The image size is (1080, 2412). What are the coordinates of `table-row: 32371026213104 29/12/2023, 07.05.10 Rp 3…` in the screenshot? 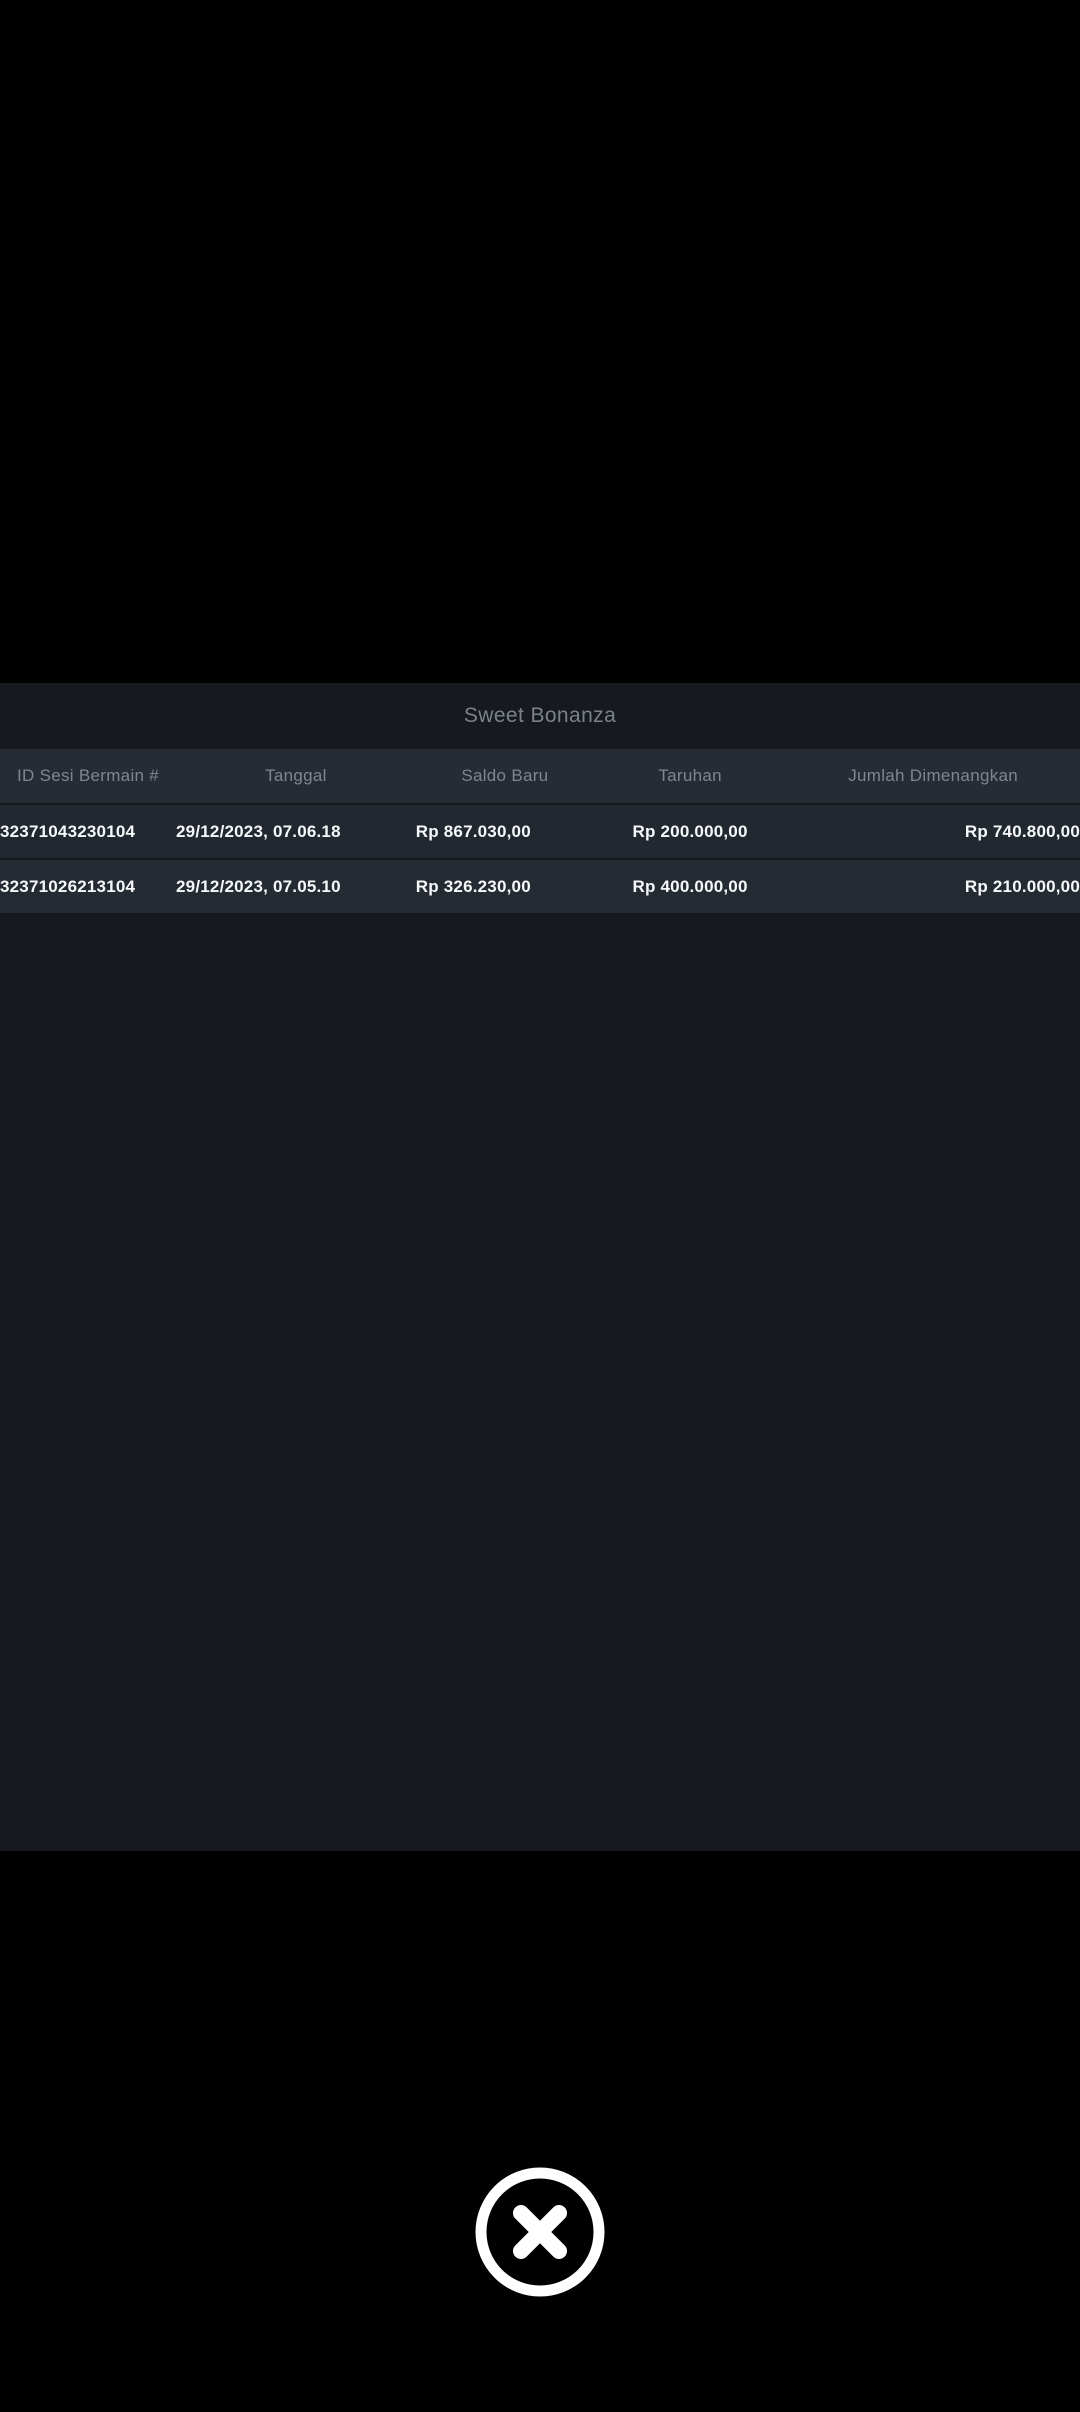 It's located at (540, 886).